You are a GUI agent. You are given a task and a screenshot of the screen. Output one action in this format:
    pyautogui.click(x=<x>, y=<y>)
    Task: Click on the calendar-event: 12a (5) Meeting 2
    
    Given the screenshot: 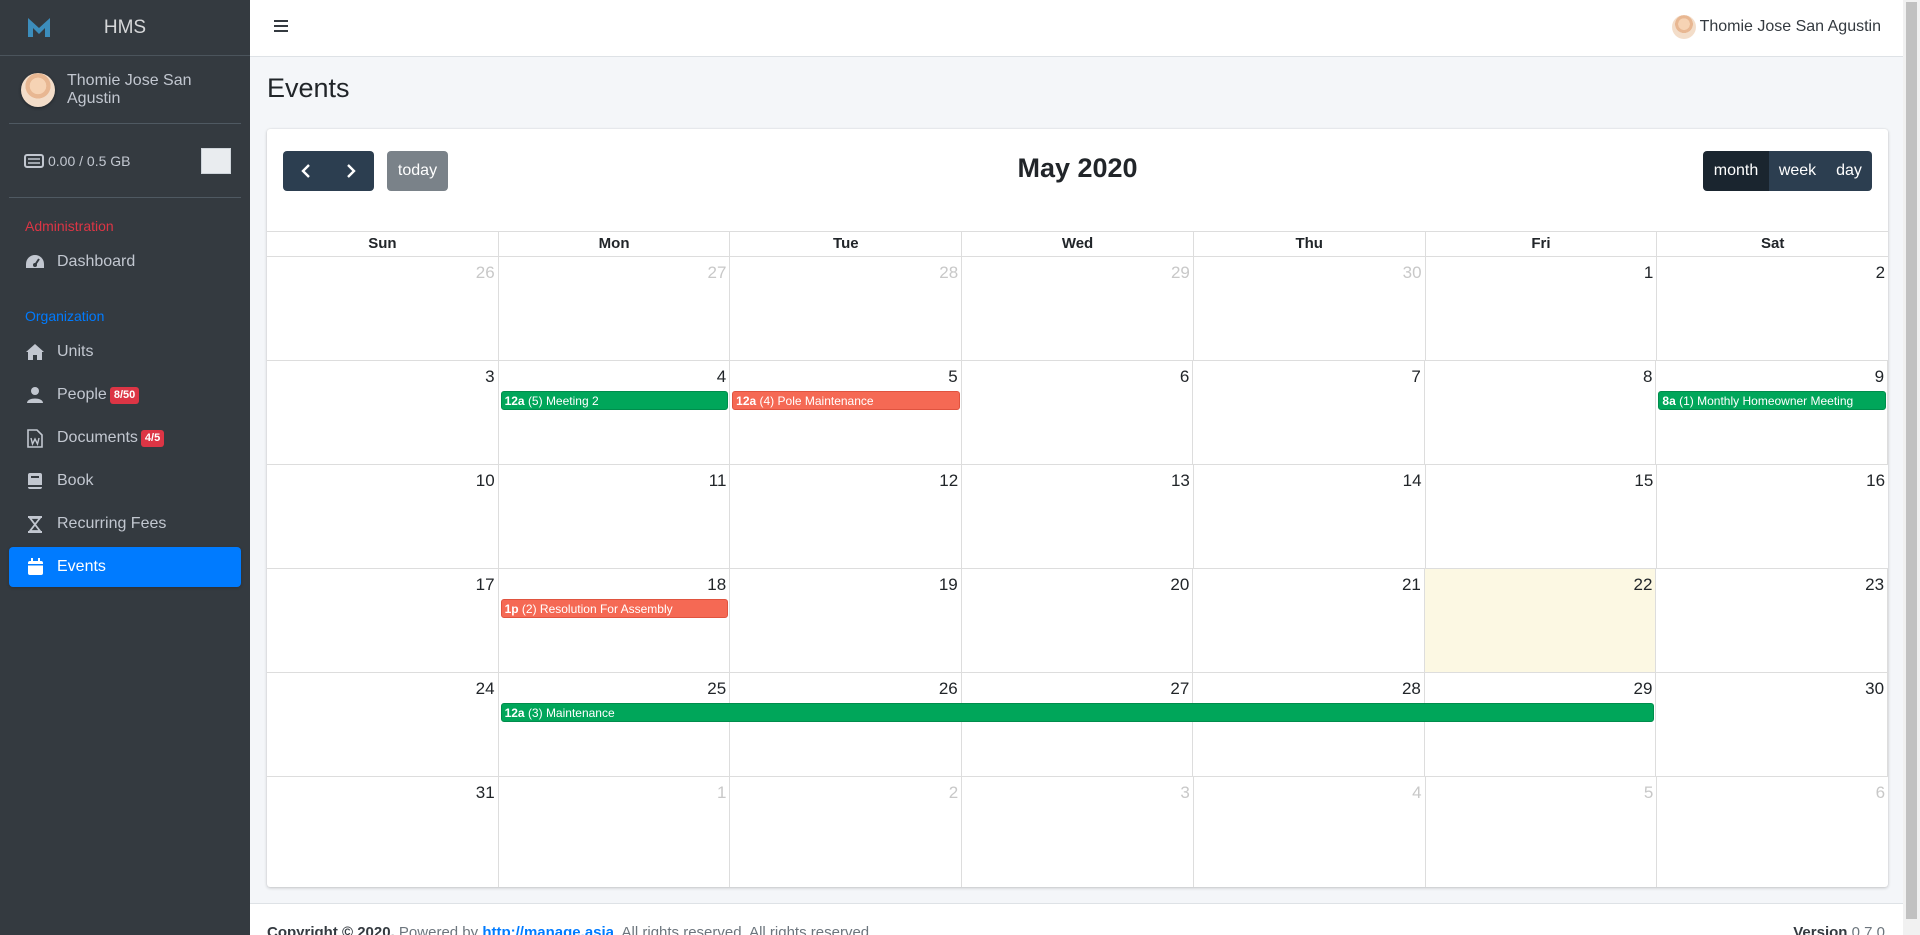 What is the action you would take?
    pyautogui.click(x=614, y=400)
    